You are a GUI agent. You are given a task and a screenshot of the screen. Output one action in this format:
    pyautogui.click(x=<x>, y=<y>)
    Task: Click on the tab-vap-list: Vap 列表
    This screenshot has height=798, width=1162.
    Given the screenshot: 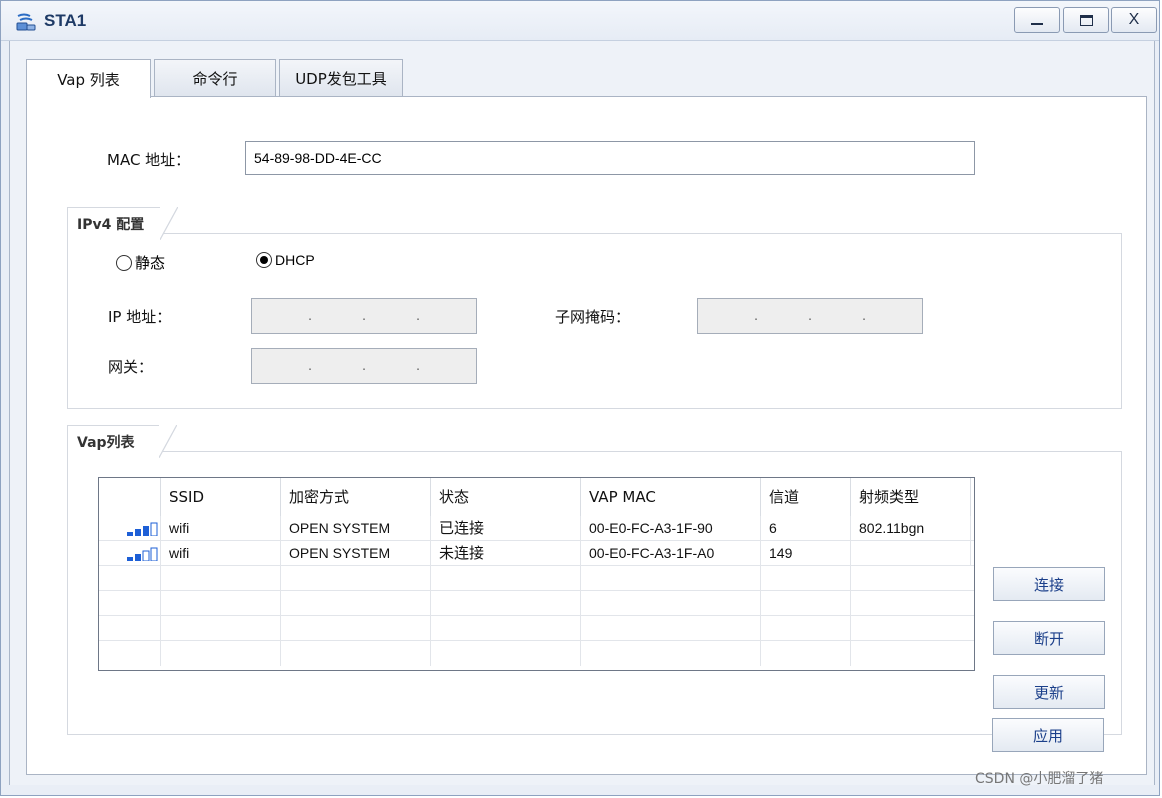 What is the action you would take?
    pyautogui.click(x=88, y=78)
    